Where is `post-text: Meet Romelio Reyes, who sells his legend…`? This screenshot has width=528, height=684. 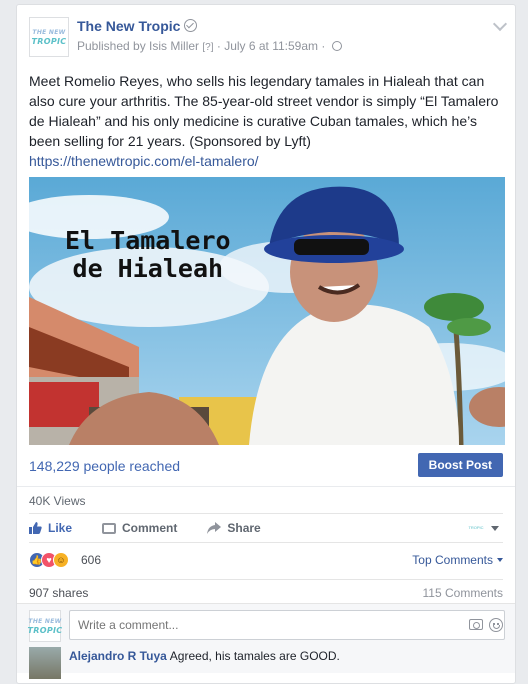 post-text: Meet Romelio Reyes, who sells his legend… is located at coordinates (266, 119).